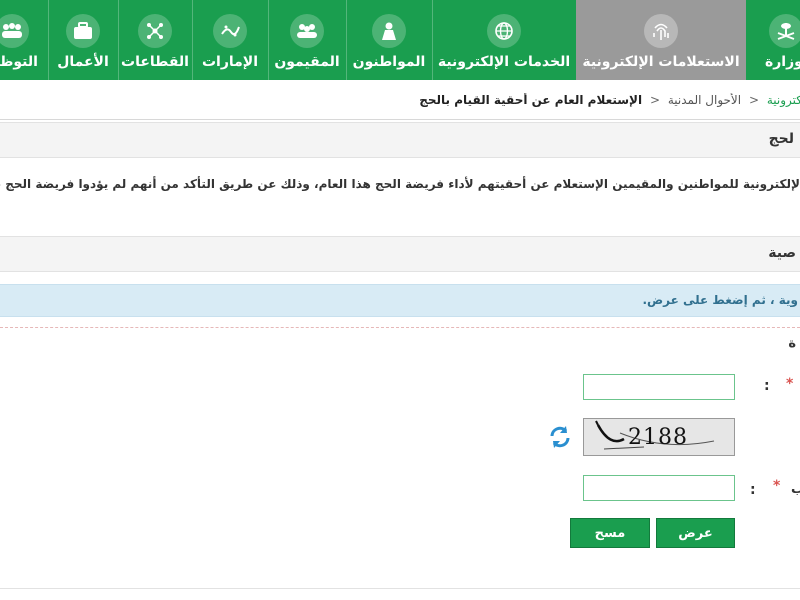 The image size is (800, 600). Describe the element at coordinates (695, 533) in the screenshot. I see `display-button: عرض` at that location.